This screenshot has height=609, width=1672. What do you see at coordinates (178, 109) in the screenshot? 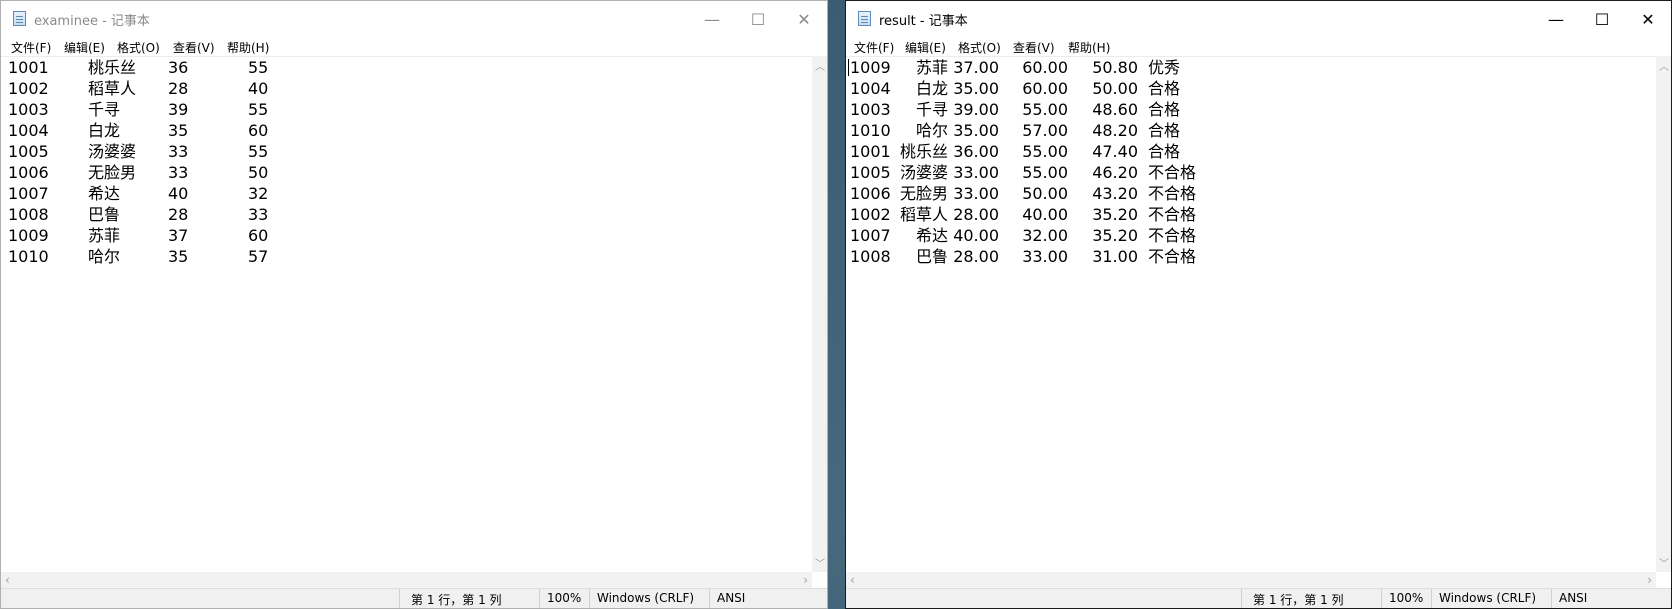
I see `cell-score-a: 39` at bounding box center [178, 109].